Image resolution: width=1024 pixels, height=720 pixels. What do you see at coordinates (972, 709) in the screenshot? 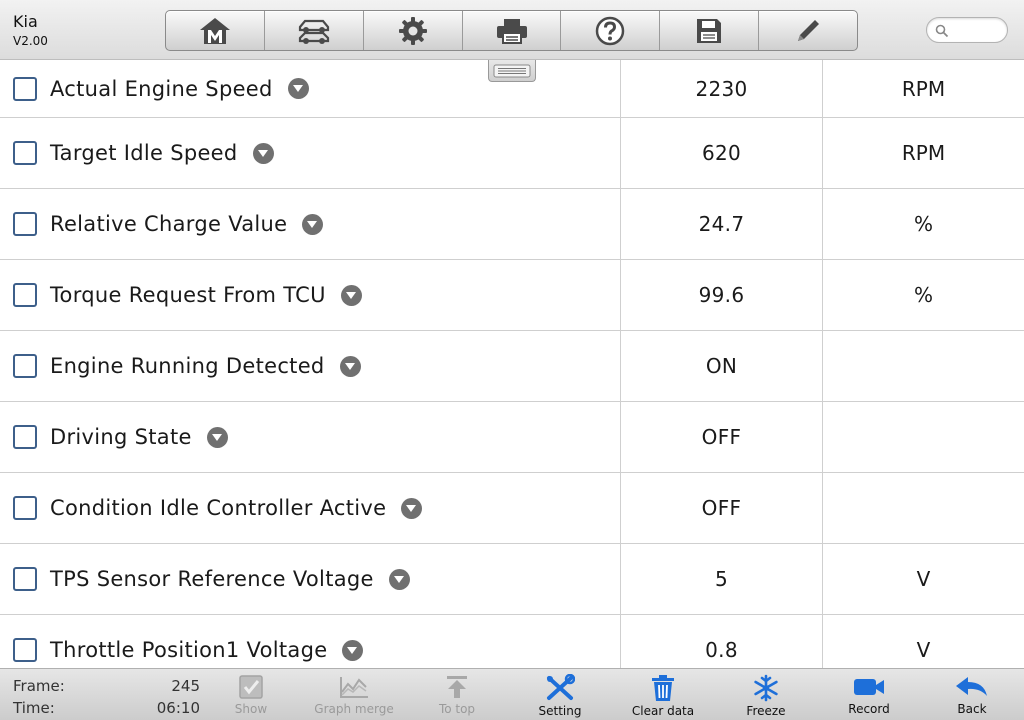
I see `back-label: Back` at bounding box center [972, 709].